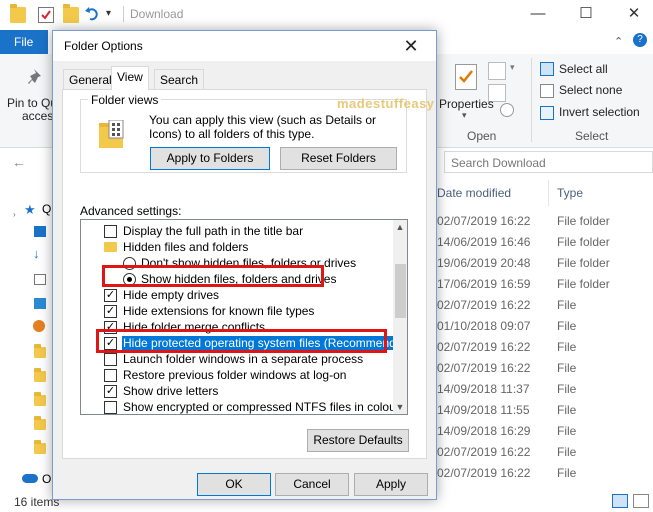  What do you see at coordinates (547, 113) in the screenshot?
I see `invert-selection-icon` at bounding box center [547, 113].